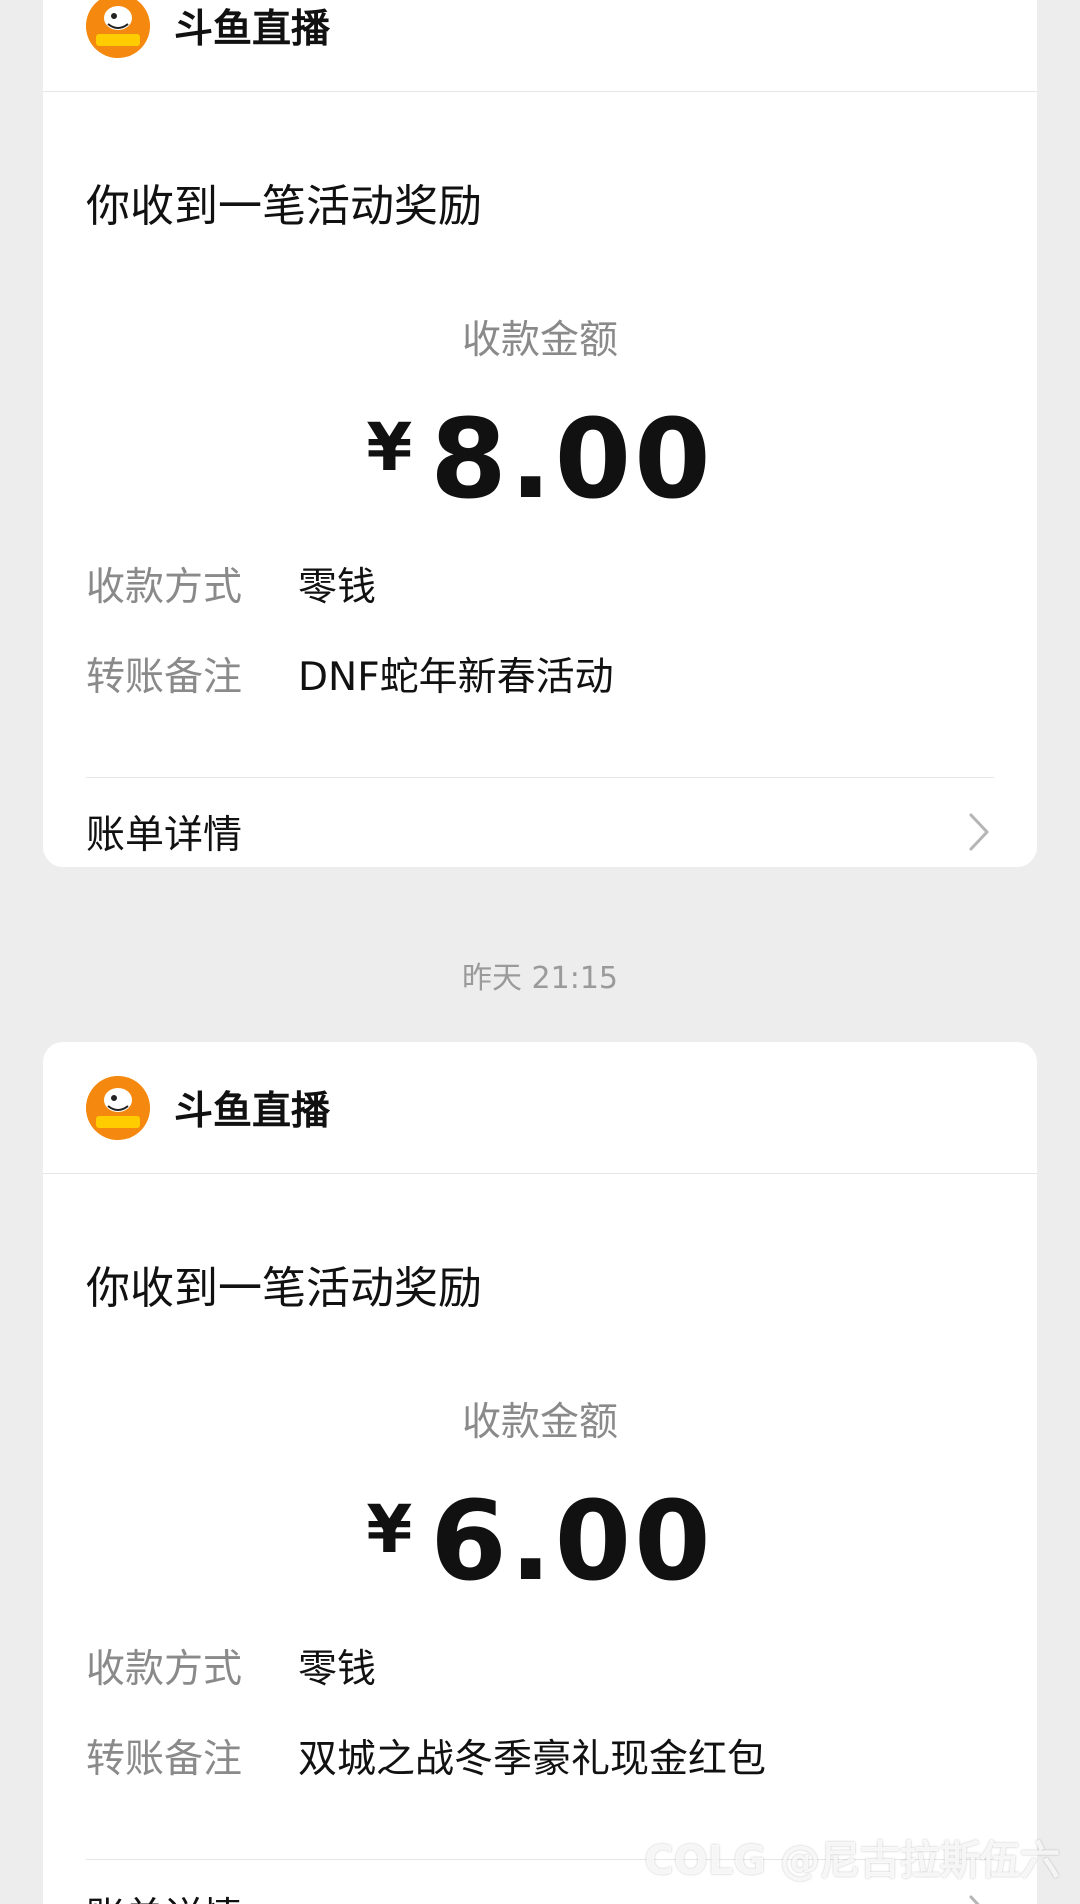 This screenshot has width=1080, height=1904. I want to click on info-row-remark: 转账备注 双城之战冬季豪礼现金红包, so click(540, 1756).